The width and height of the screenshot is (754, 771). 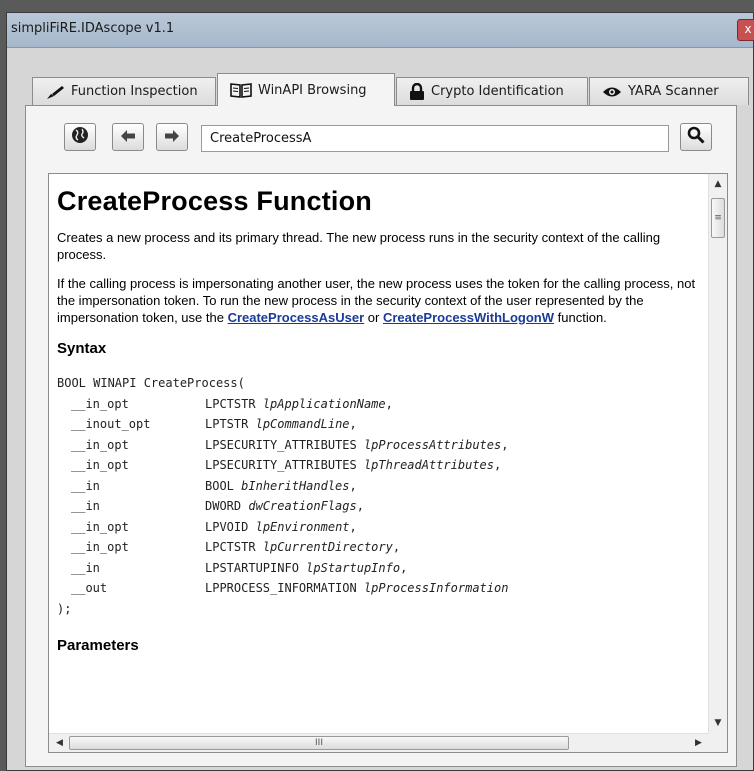 I want to click on syntax-open: BOOL WINAPI CreateProcess(, so click(x=151, y=383).